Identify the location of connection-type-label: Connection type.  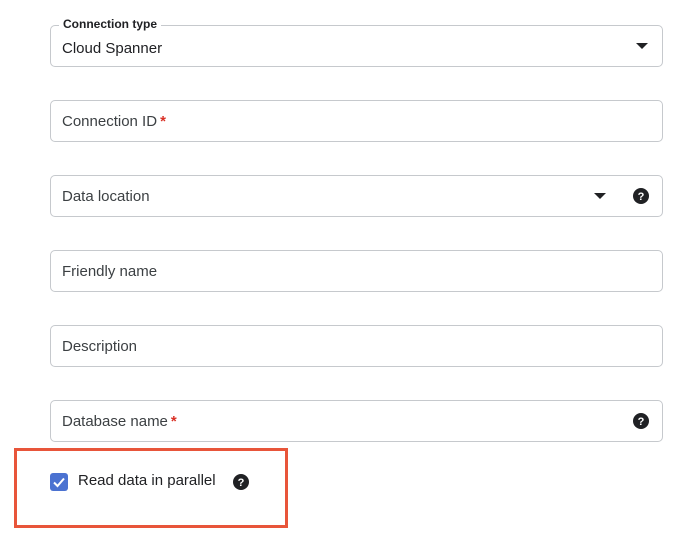
(110, 24).